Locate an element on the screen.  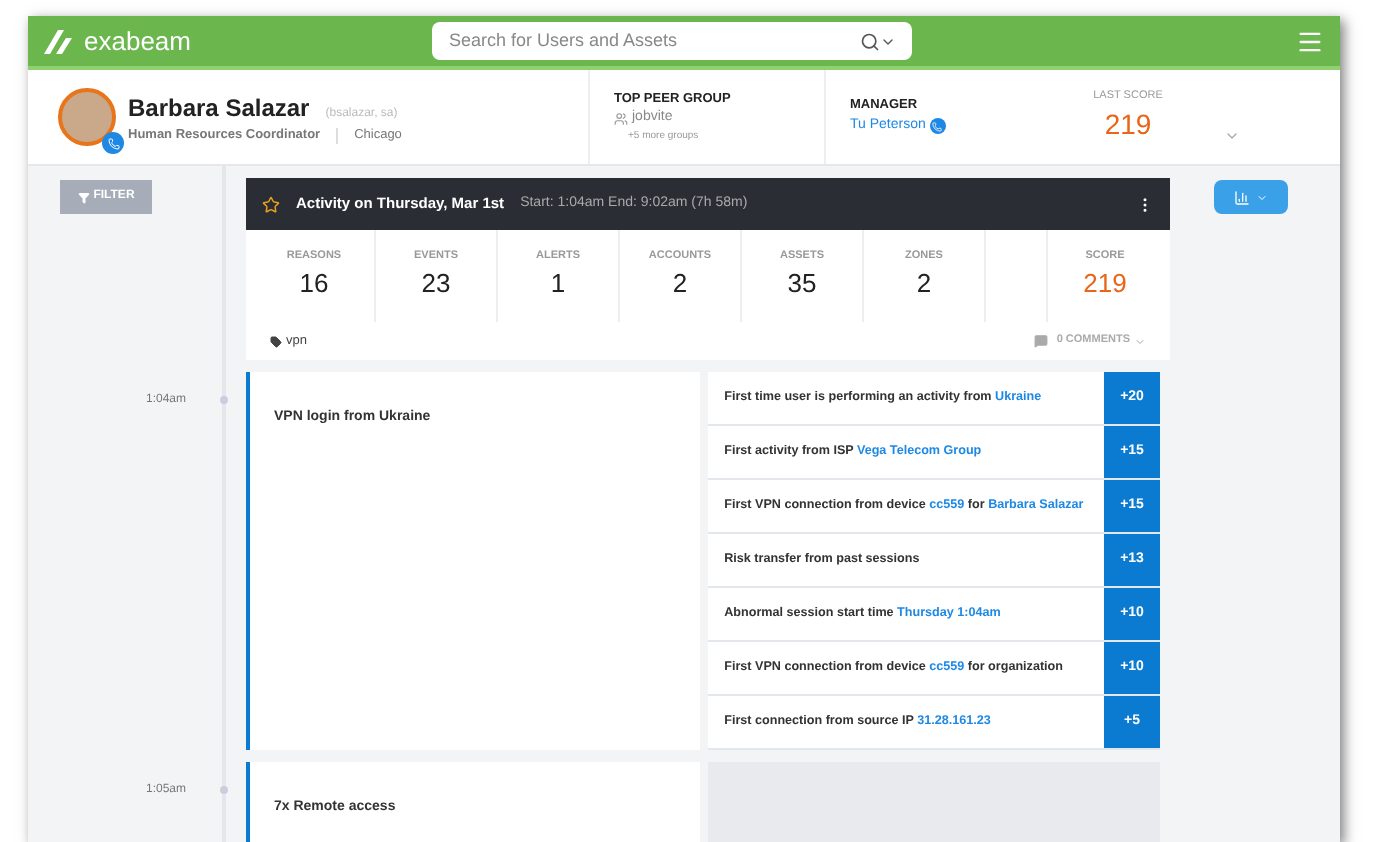
star-icon is located at coordinates (271, 204).